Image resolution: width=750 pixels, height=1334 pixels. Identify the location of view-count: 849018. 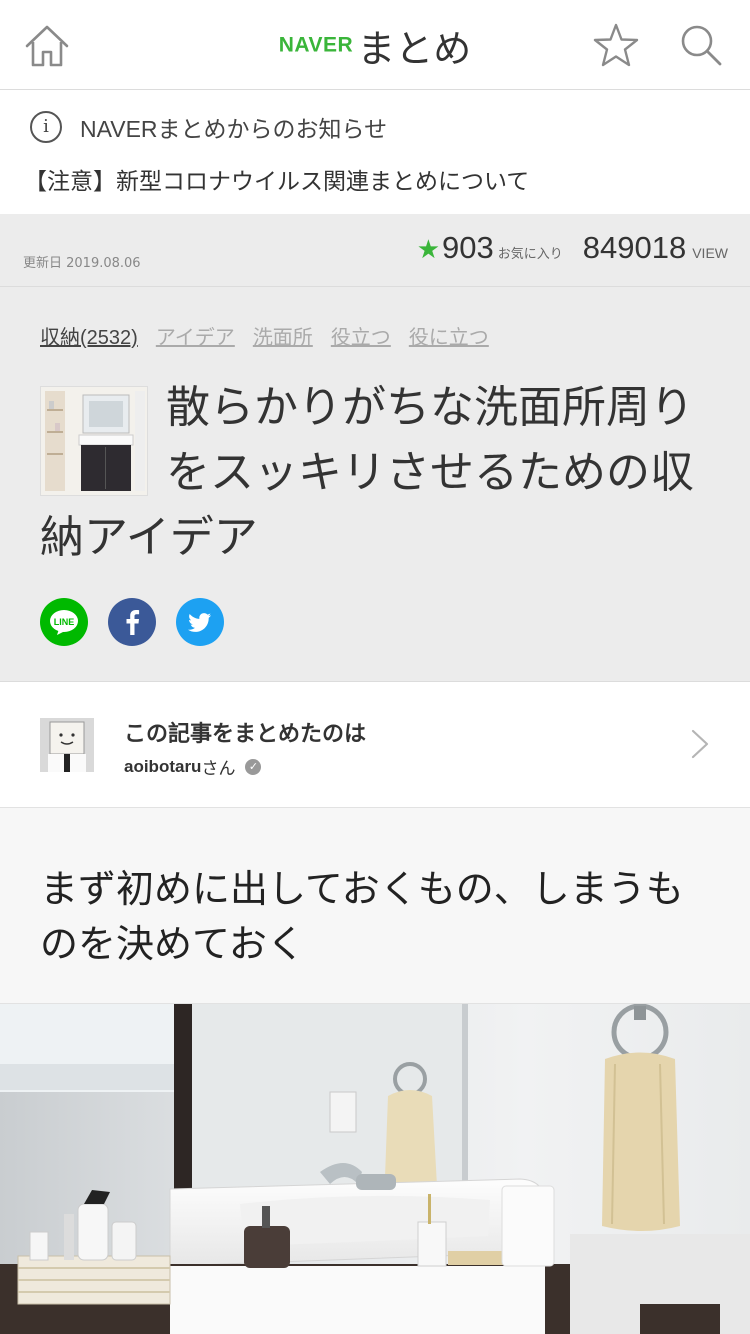
(634, 247).